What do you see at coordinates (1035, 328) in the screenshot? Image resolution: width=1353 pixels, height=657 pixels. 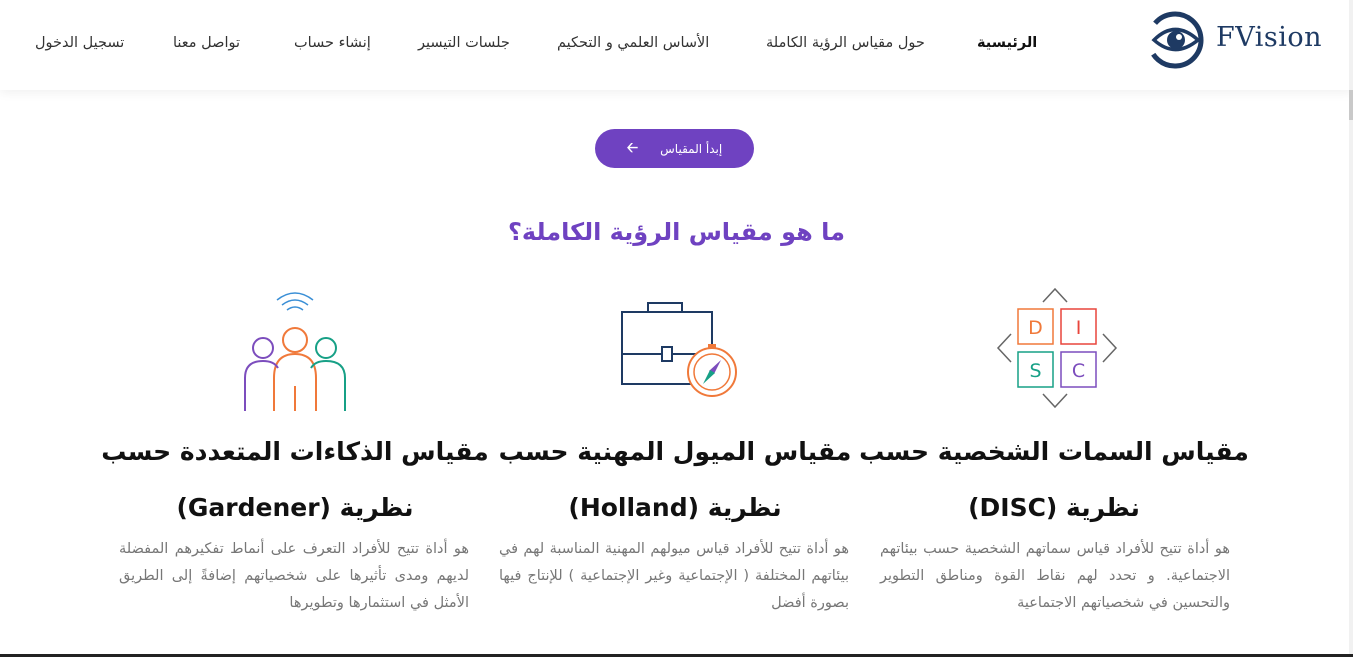 I see `disc-letter-d: D` at bounding box center [1035, 328].